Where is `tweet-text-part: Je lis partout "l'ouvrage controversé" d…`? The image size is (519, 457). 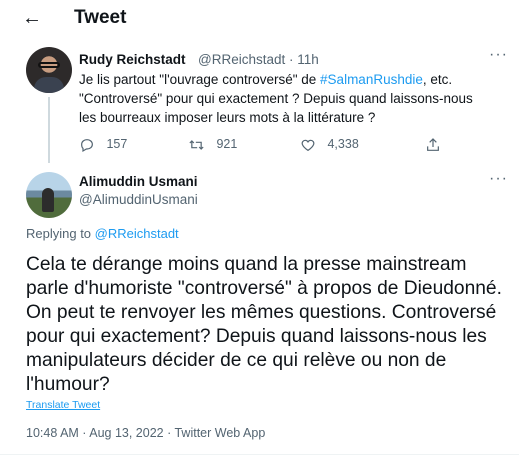
tweet-text-part: Je lis partout "l'ouvrage controversé" d… is located at coordinates (200, 79).